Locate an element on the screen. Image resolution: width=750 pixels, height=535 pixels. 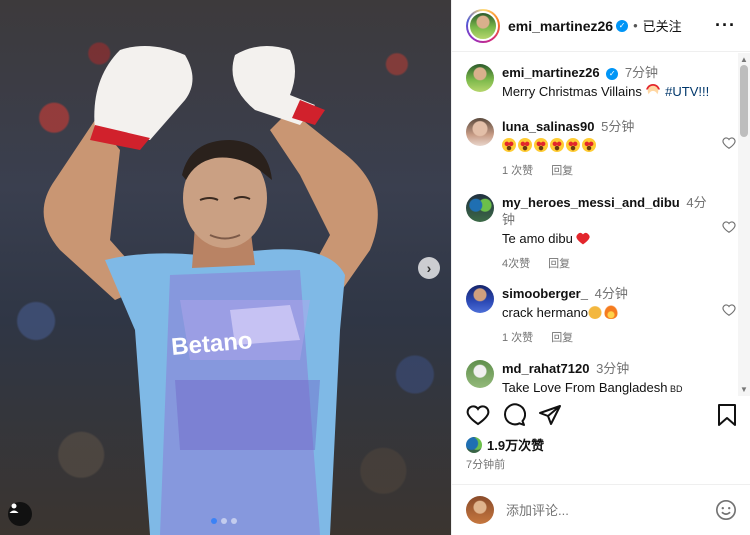
flag-text: BD is located at coordinates (675, 389).